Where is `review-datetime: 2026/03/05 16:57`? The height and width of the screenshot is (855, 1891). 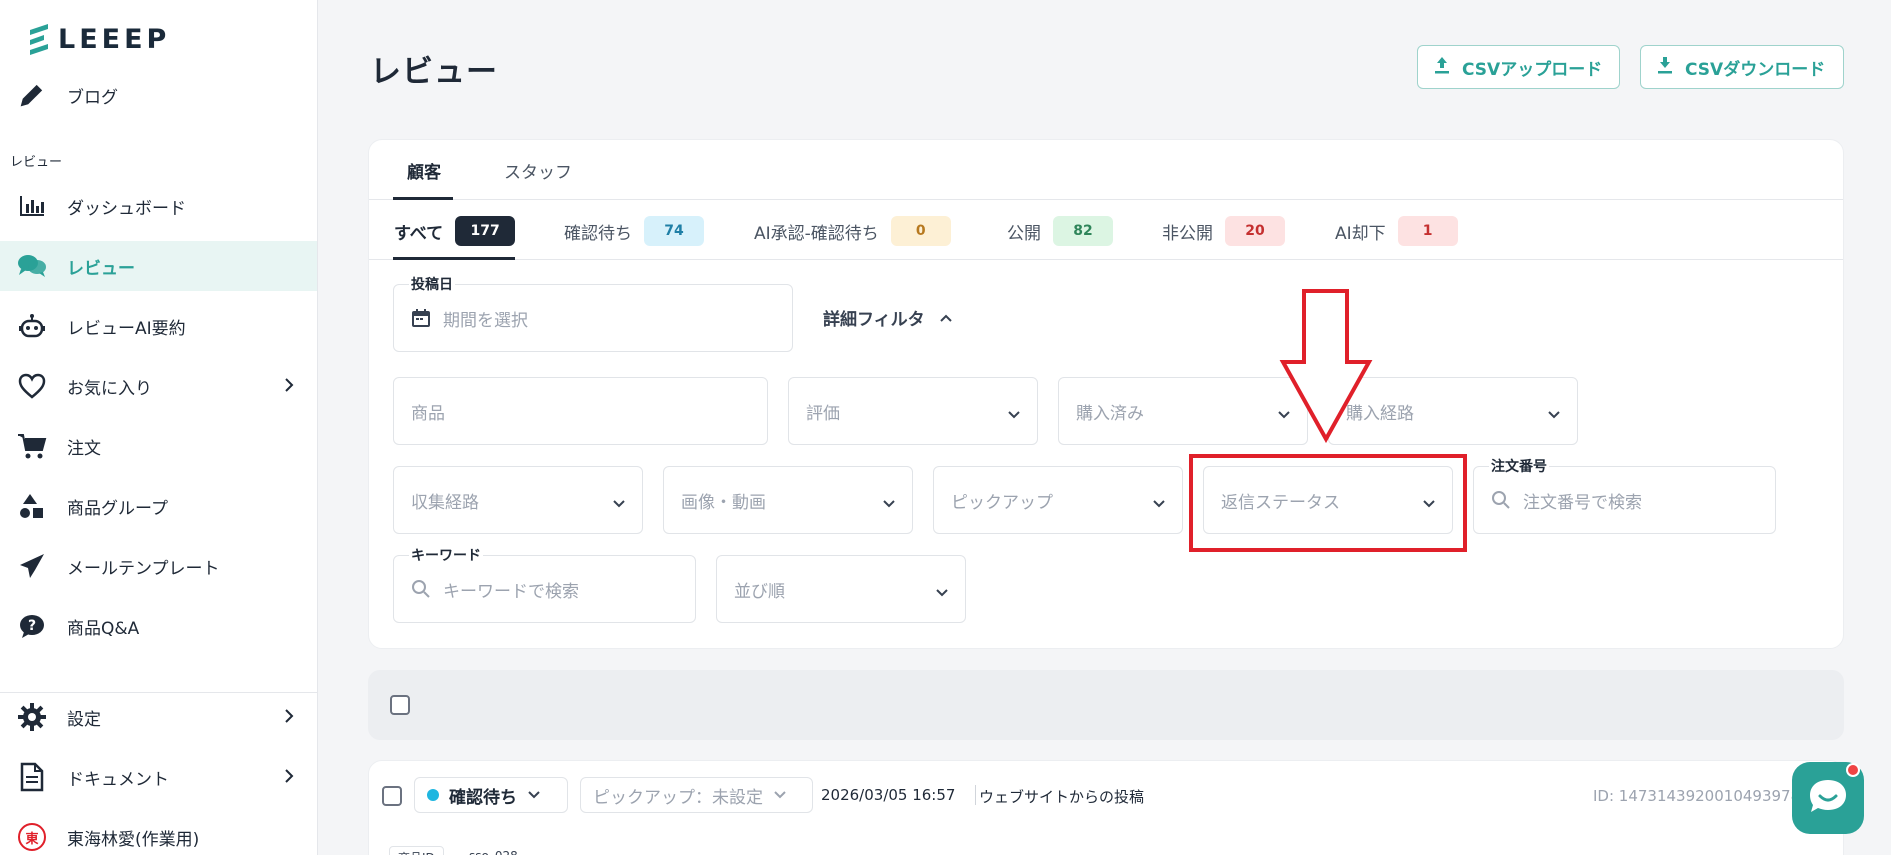 review-datetime: 2026/03/05 16:57 is located at coordinates (888, 795).